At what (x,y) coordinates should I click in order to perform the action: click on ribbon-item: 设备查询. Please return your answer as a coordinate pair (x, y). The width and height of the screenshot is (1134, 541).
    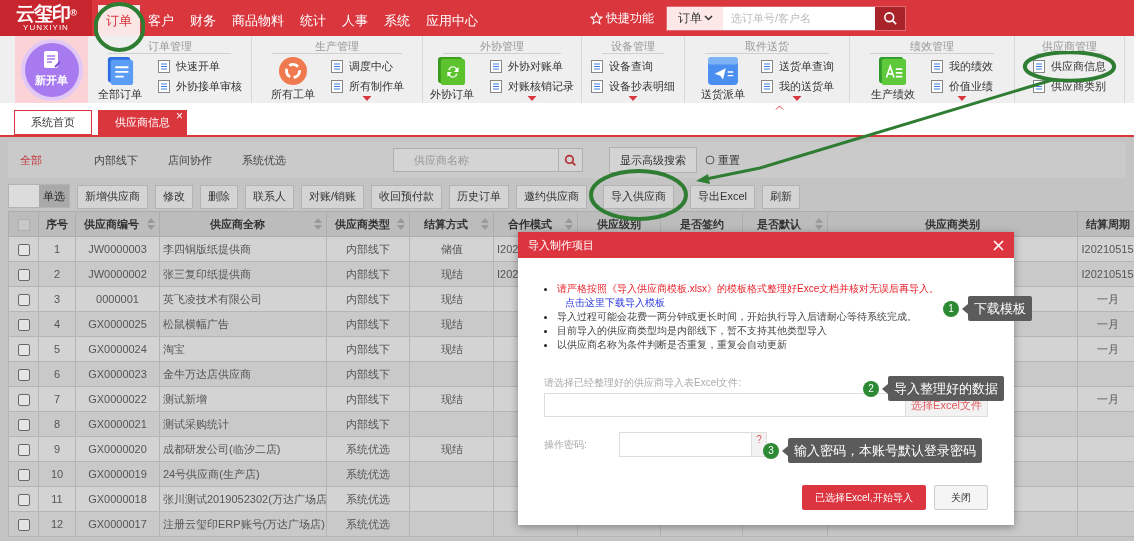
    Looking at the image, I should click on (622, 66).